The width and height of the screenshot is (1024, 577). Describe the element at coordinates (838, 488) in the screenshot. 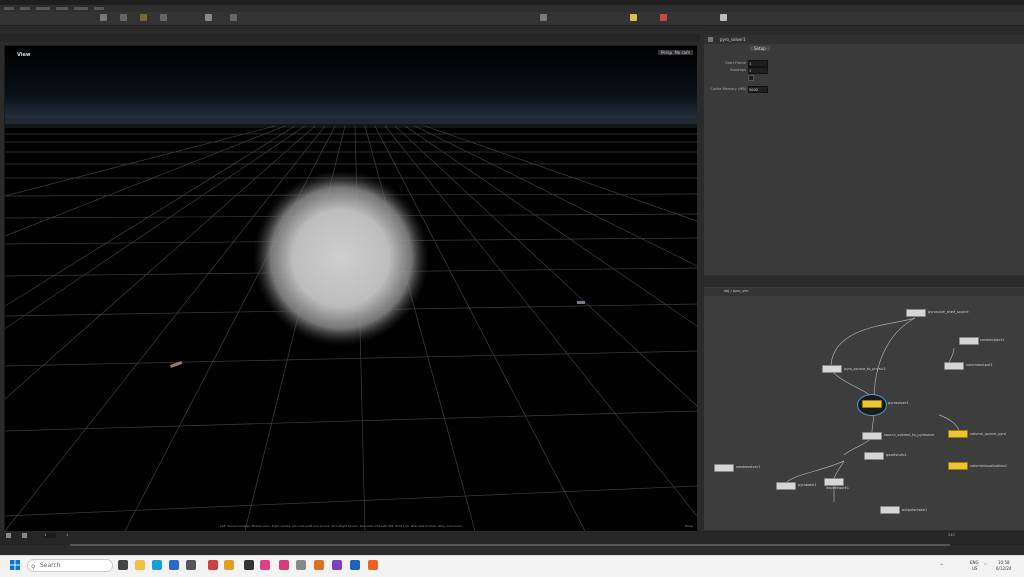

I see `node-label: dopnetwork1` at that location.